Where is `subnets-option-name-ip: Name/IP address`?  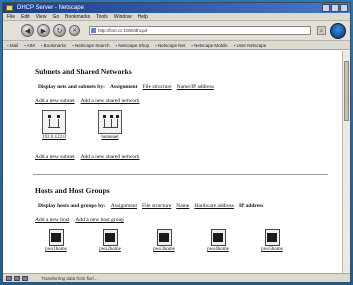 subnets-option-name-ip: Name/IP address is located at coordinates (195, 87).